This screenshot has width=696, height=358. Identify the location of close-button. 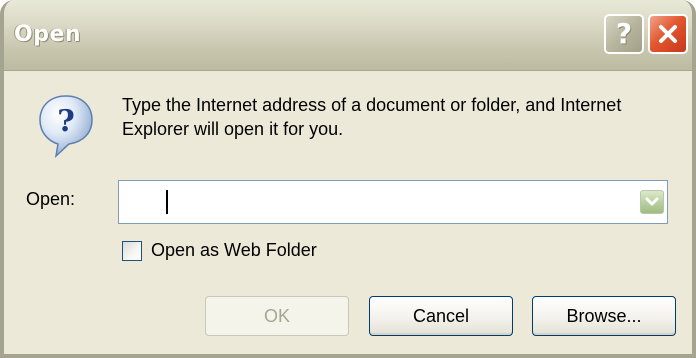
(668, 34).